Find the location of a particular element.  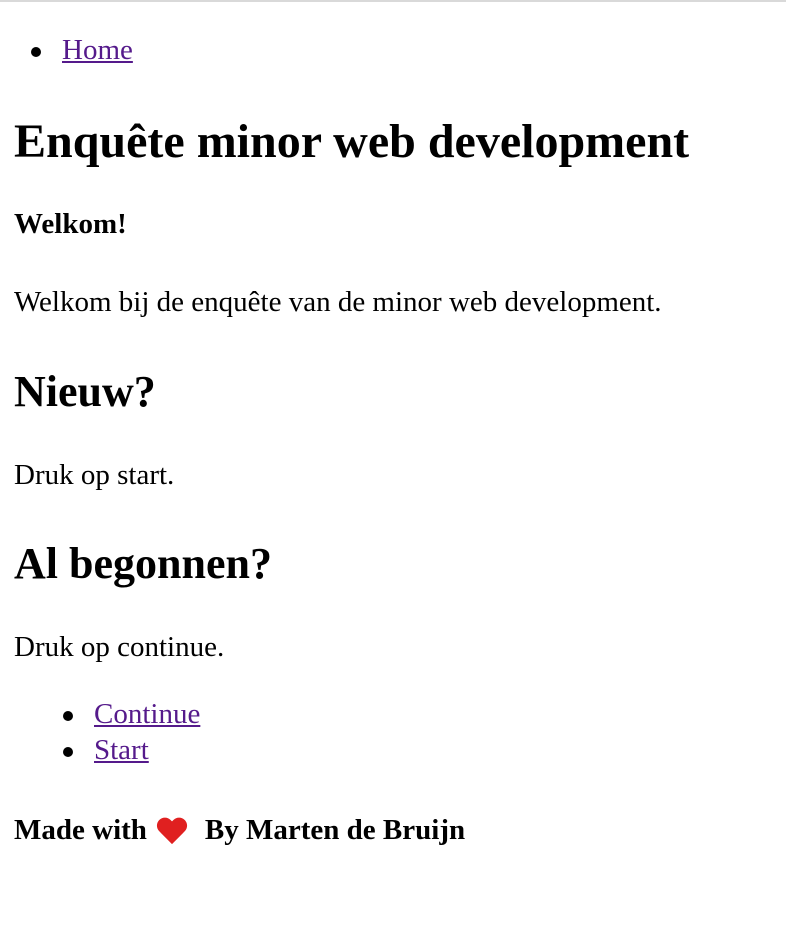

continue-link: Continue is located at coordinates (147, 714).